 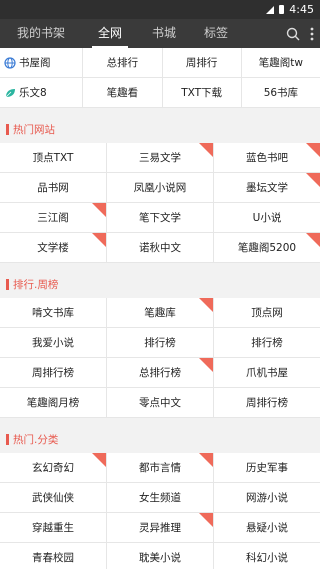 I want to click on site-link: 耽美小说, so click(x=160, y=556).